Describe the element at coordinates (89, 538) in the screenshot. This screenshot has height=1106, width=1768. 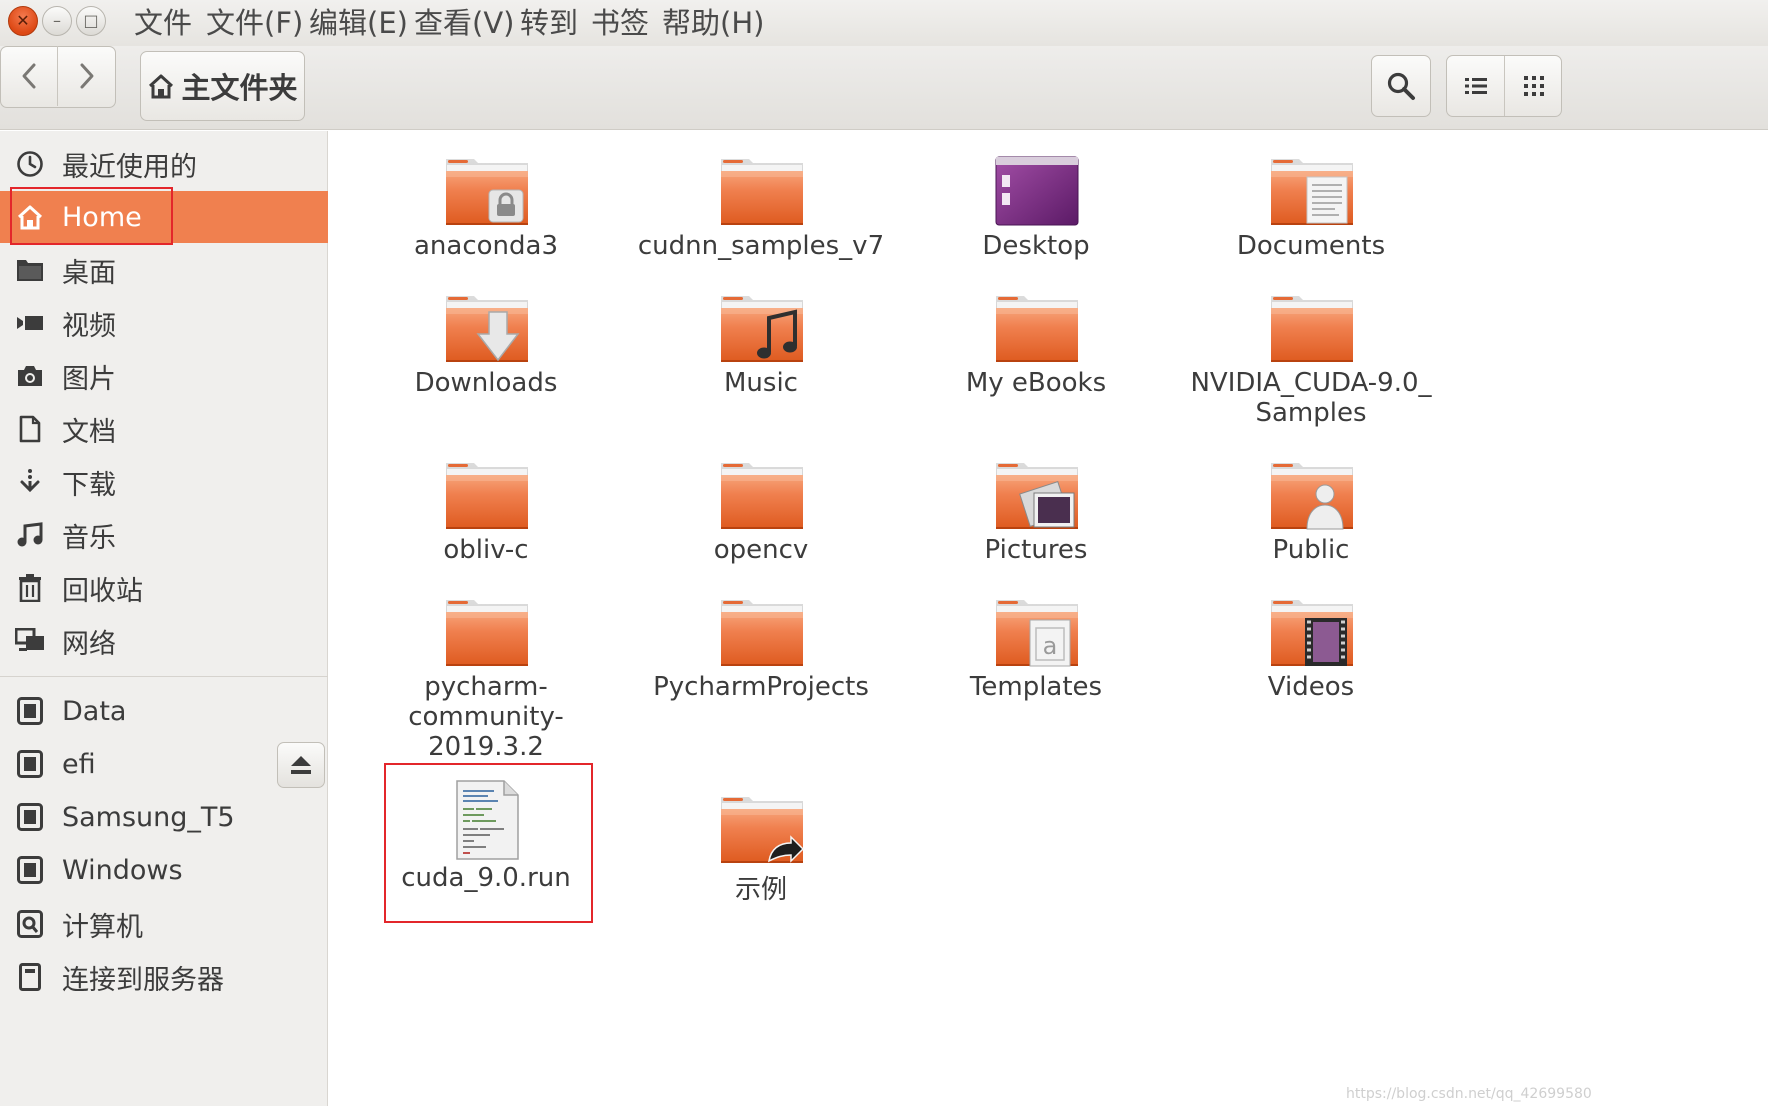
I see `sidebar-item-label: 音乐` at that location.